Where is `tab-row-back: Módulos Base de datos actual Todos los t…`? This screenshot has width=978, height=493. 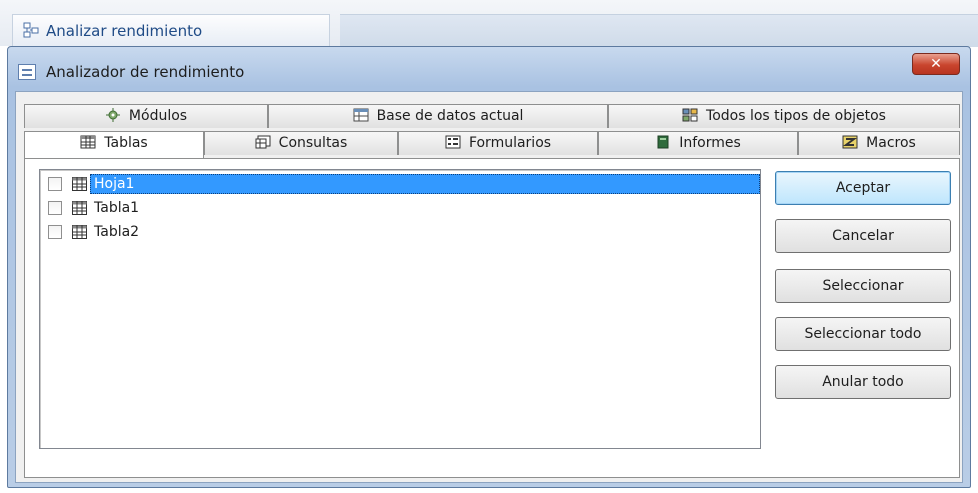 tab-row-back: Módulos Base de datos actual Todos los t… is located at coordinates (492, 116).